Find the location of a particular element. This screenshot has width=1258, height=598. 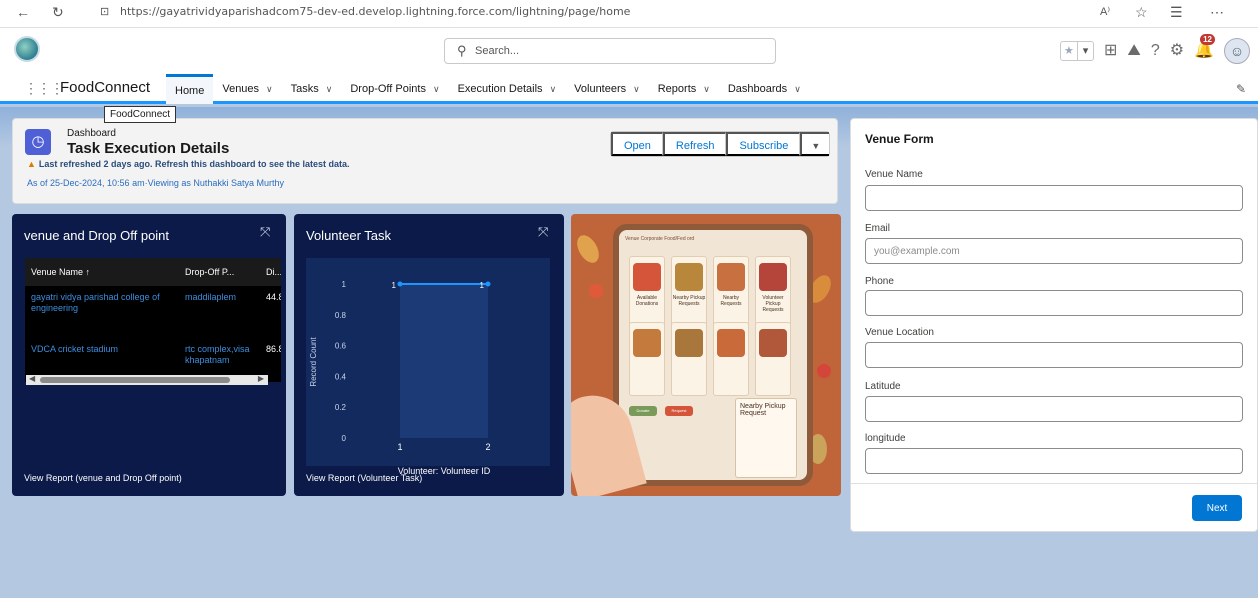

edit-nav-pencil-icon: ✎ is located at coordinates (1241, 89).